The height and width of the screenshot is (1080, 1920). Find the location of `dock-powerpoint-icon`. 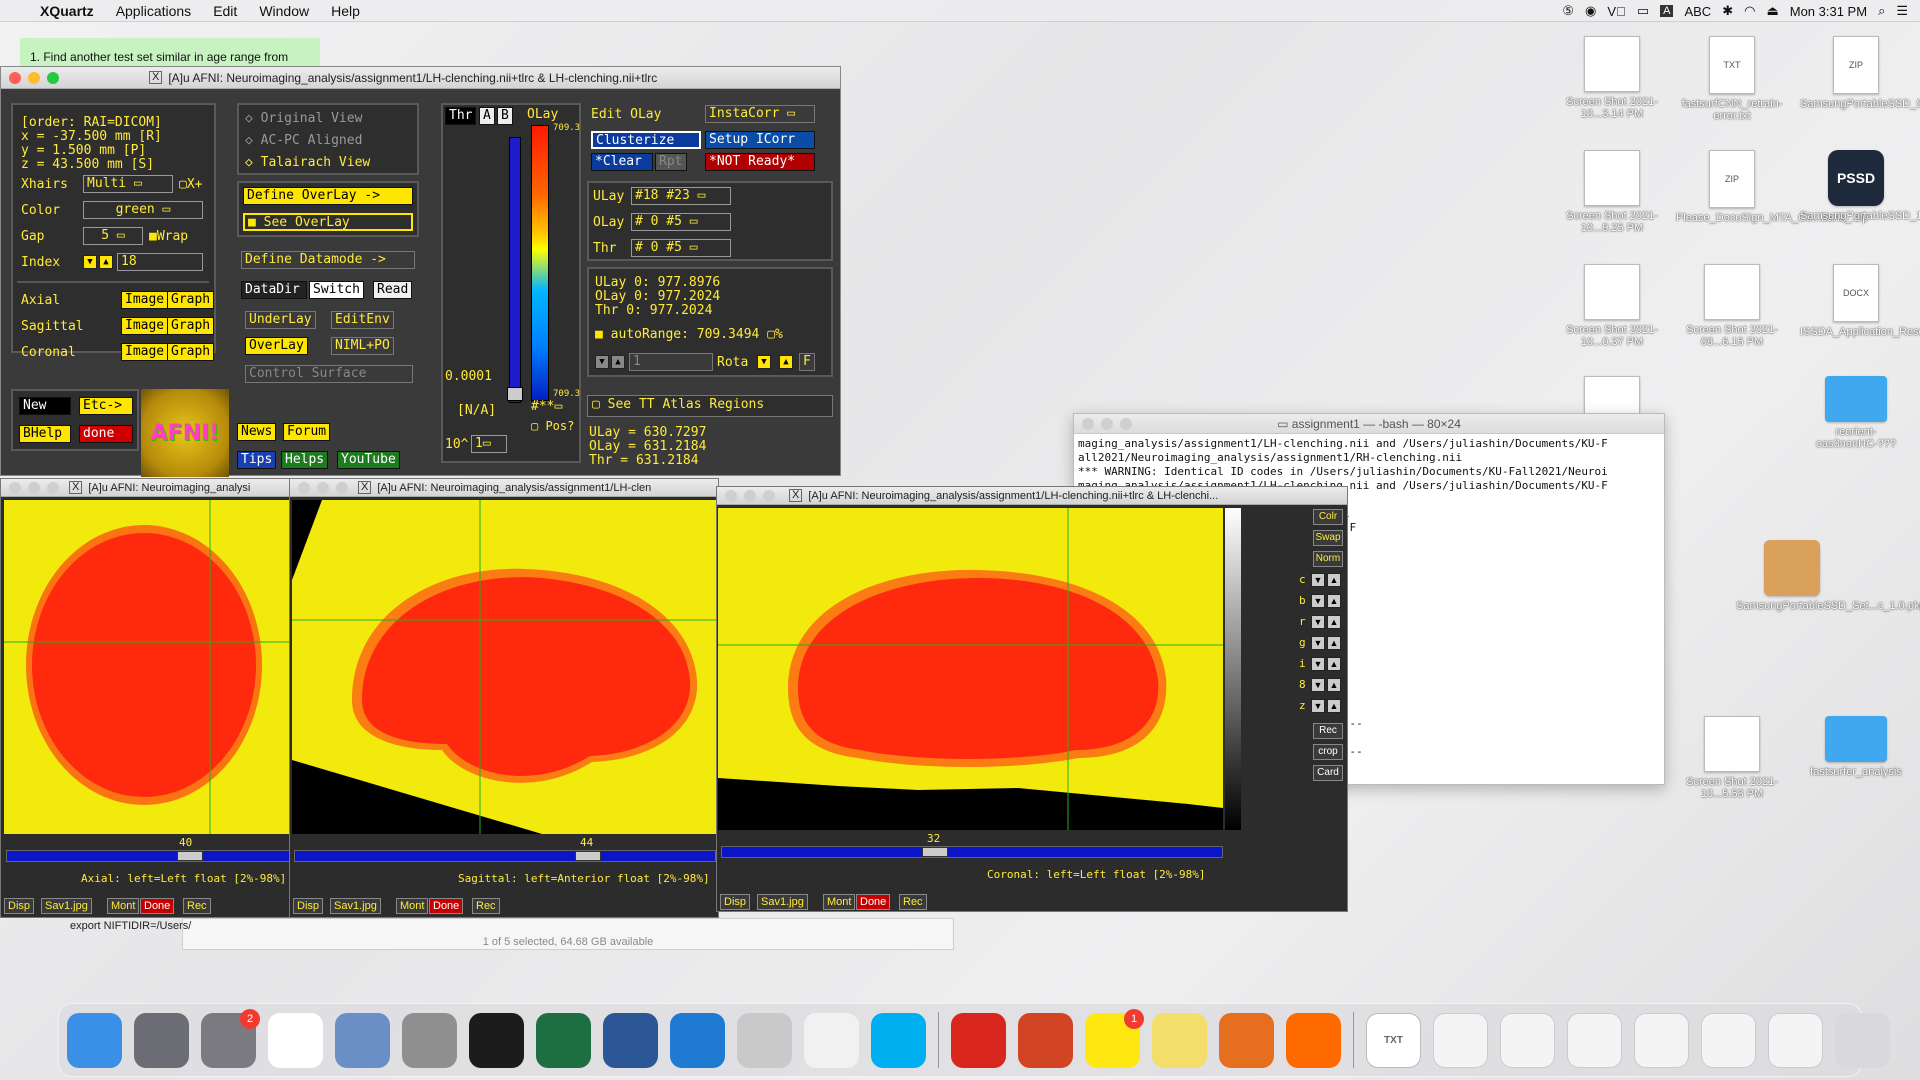

dock-powerpoint-icon is located at coordinates (1045, 1040).